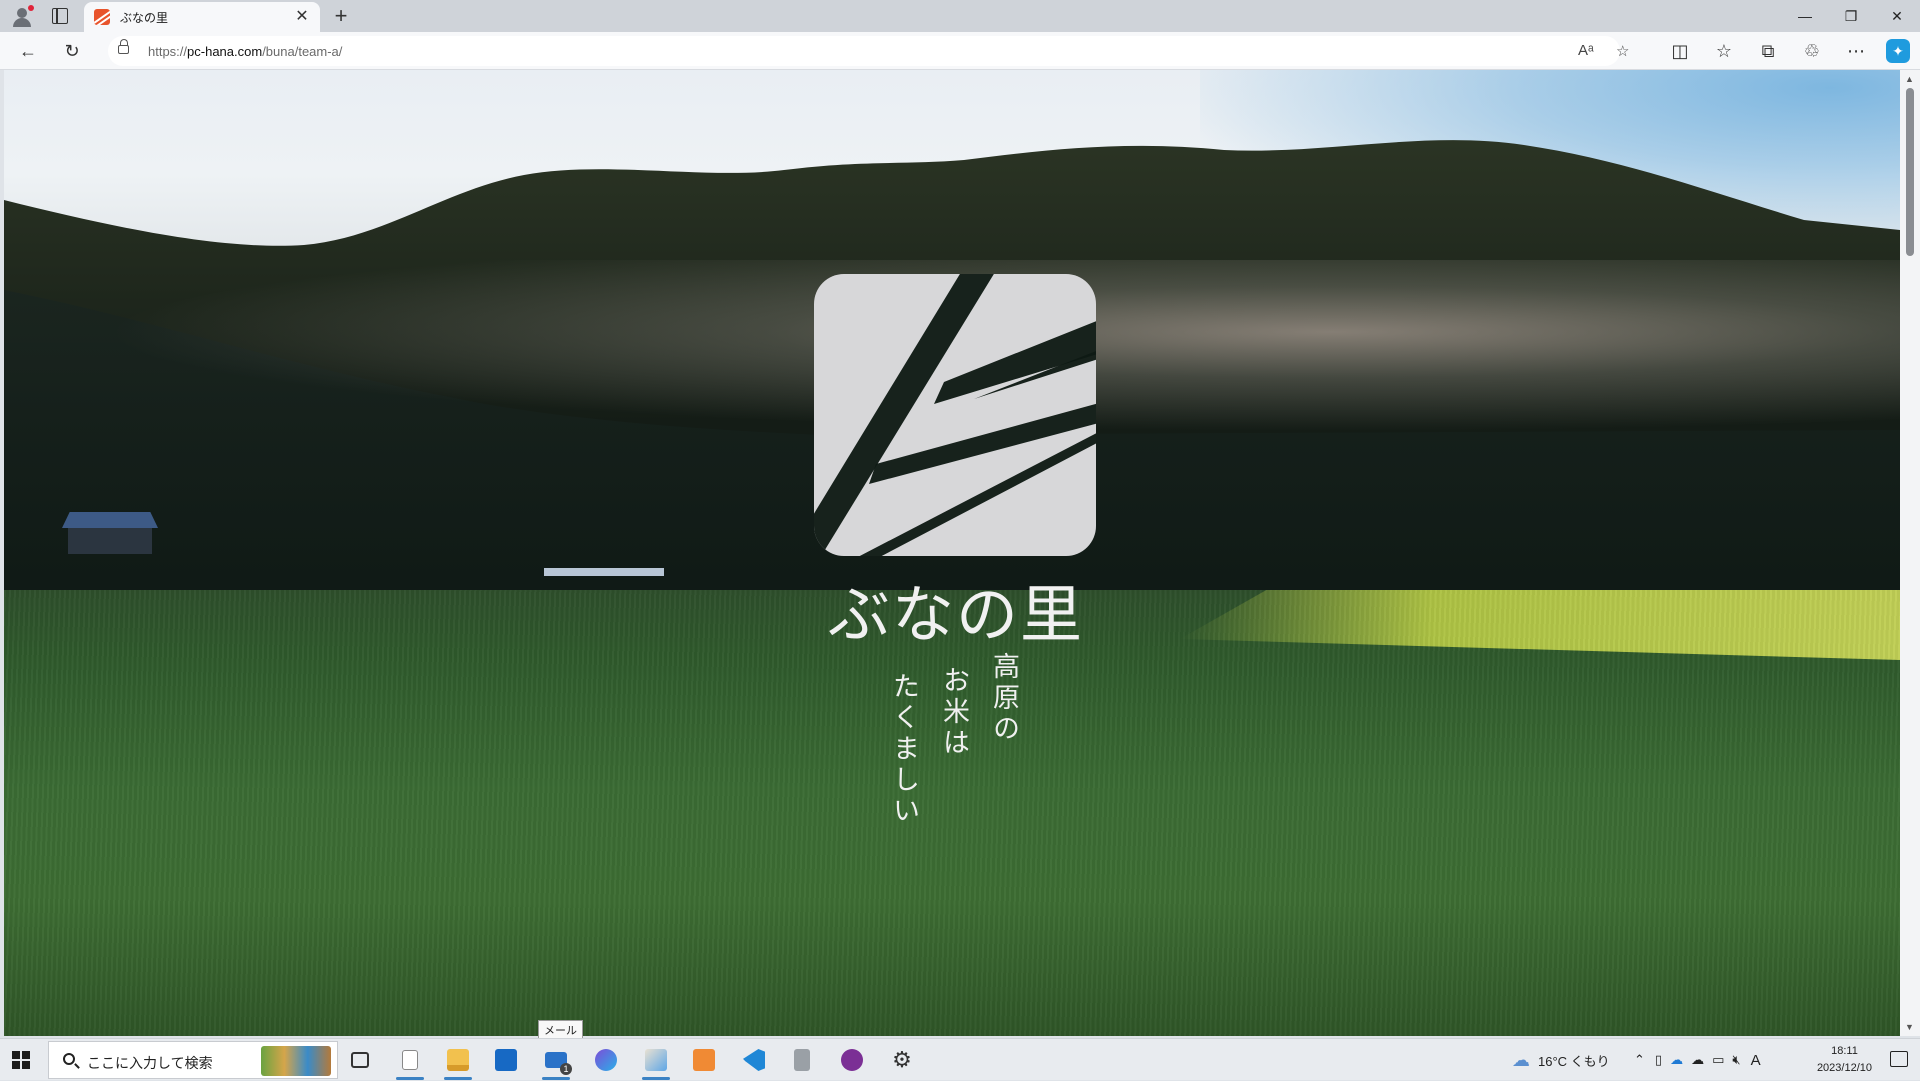  I want to click on search-placeholder: ここに入力して検索, so click(150, 1063).